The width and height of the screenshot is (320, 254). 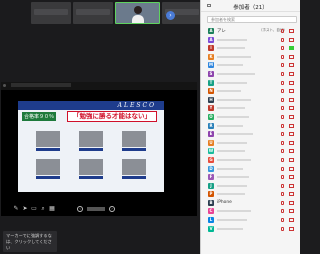 I want to click on participant-row: J, so click(x=252, y=186).